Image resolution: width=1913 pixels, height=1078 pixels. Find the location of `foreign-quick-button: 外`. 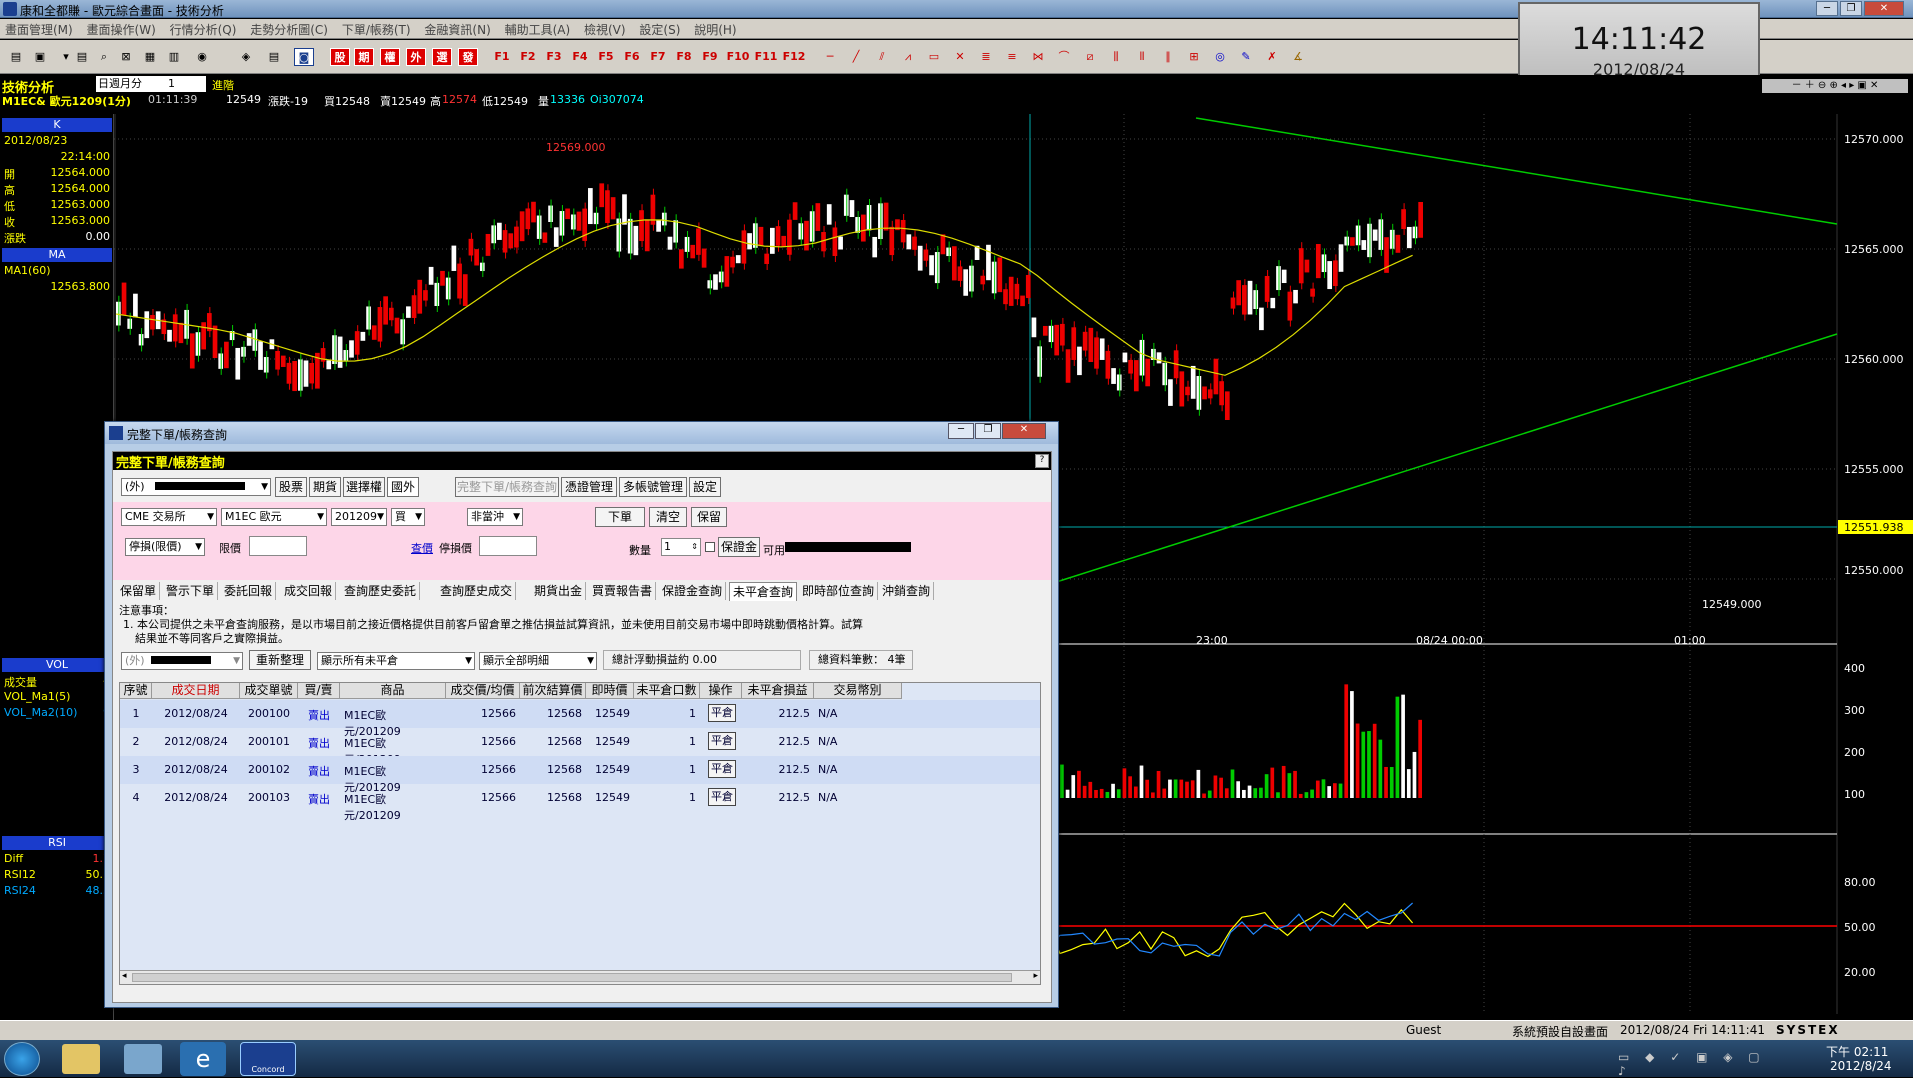

foreign-quick-button: 外 is located at coordinates (416, 57).